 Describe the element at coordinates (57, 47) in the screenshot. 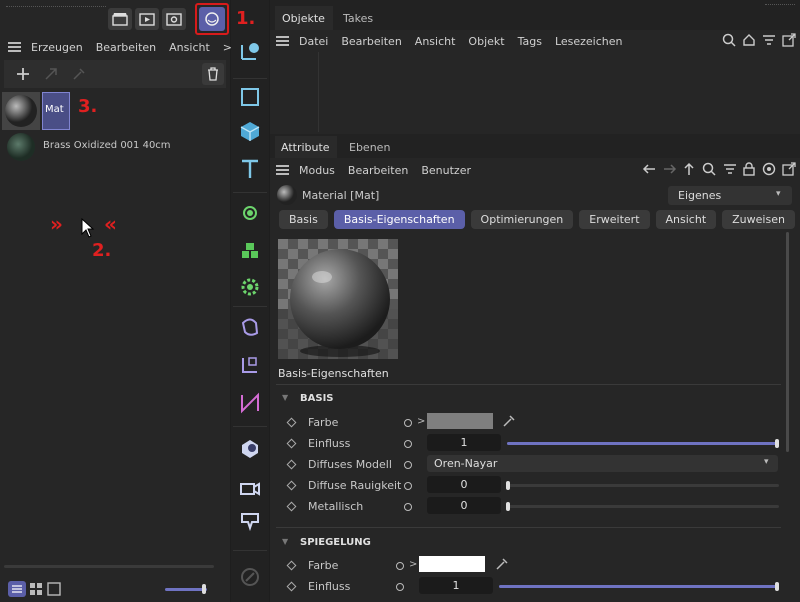

I see `menu-erzeugen: Erzeugen` at that location.